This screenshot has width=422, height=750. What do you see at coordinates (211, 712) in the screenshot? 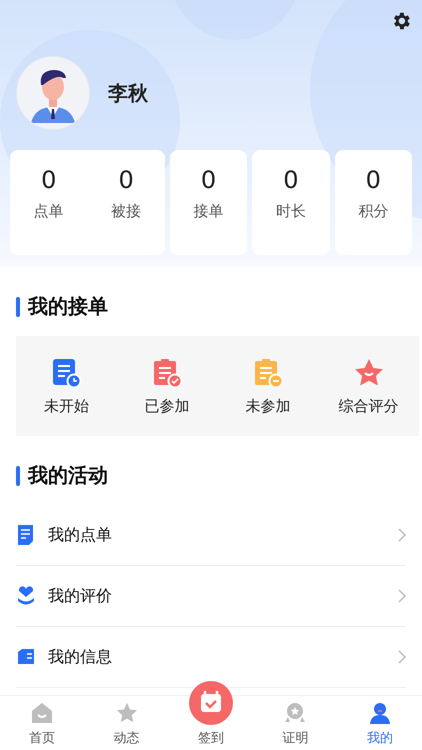
I see `tab-item: 签到` at bounding box center [211, 712].